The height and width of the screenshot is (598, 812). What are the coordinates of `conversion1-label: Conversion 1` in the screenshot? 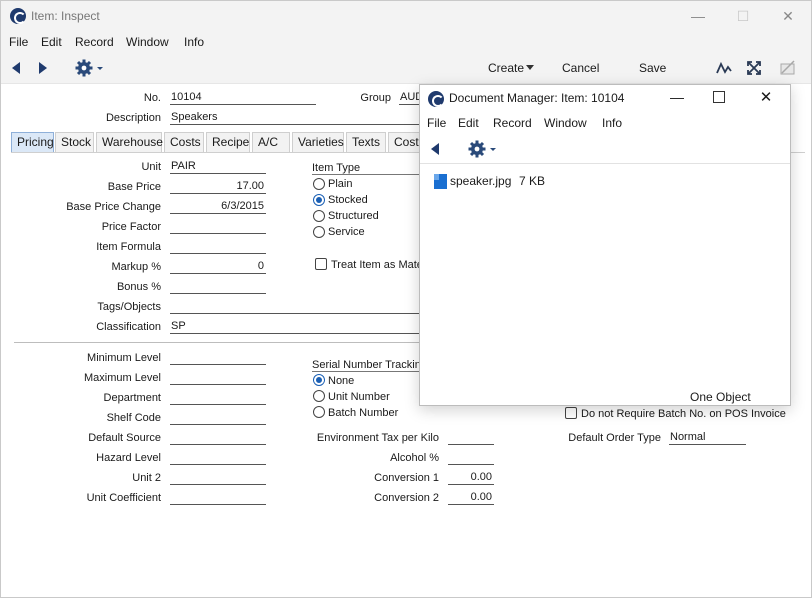 It's located at (406, 478).